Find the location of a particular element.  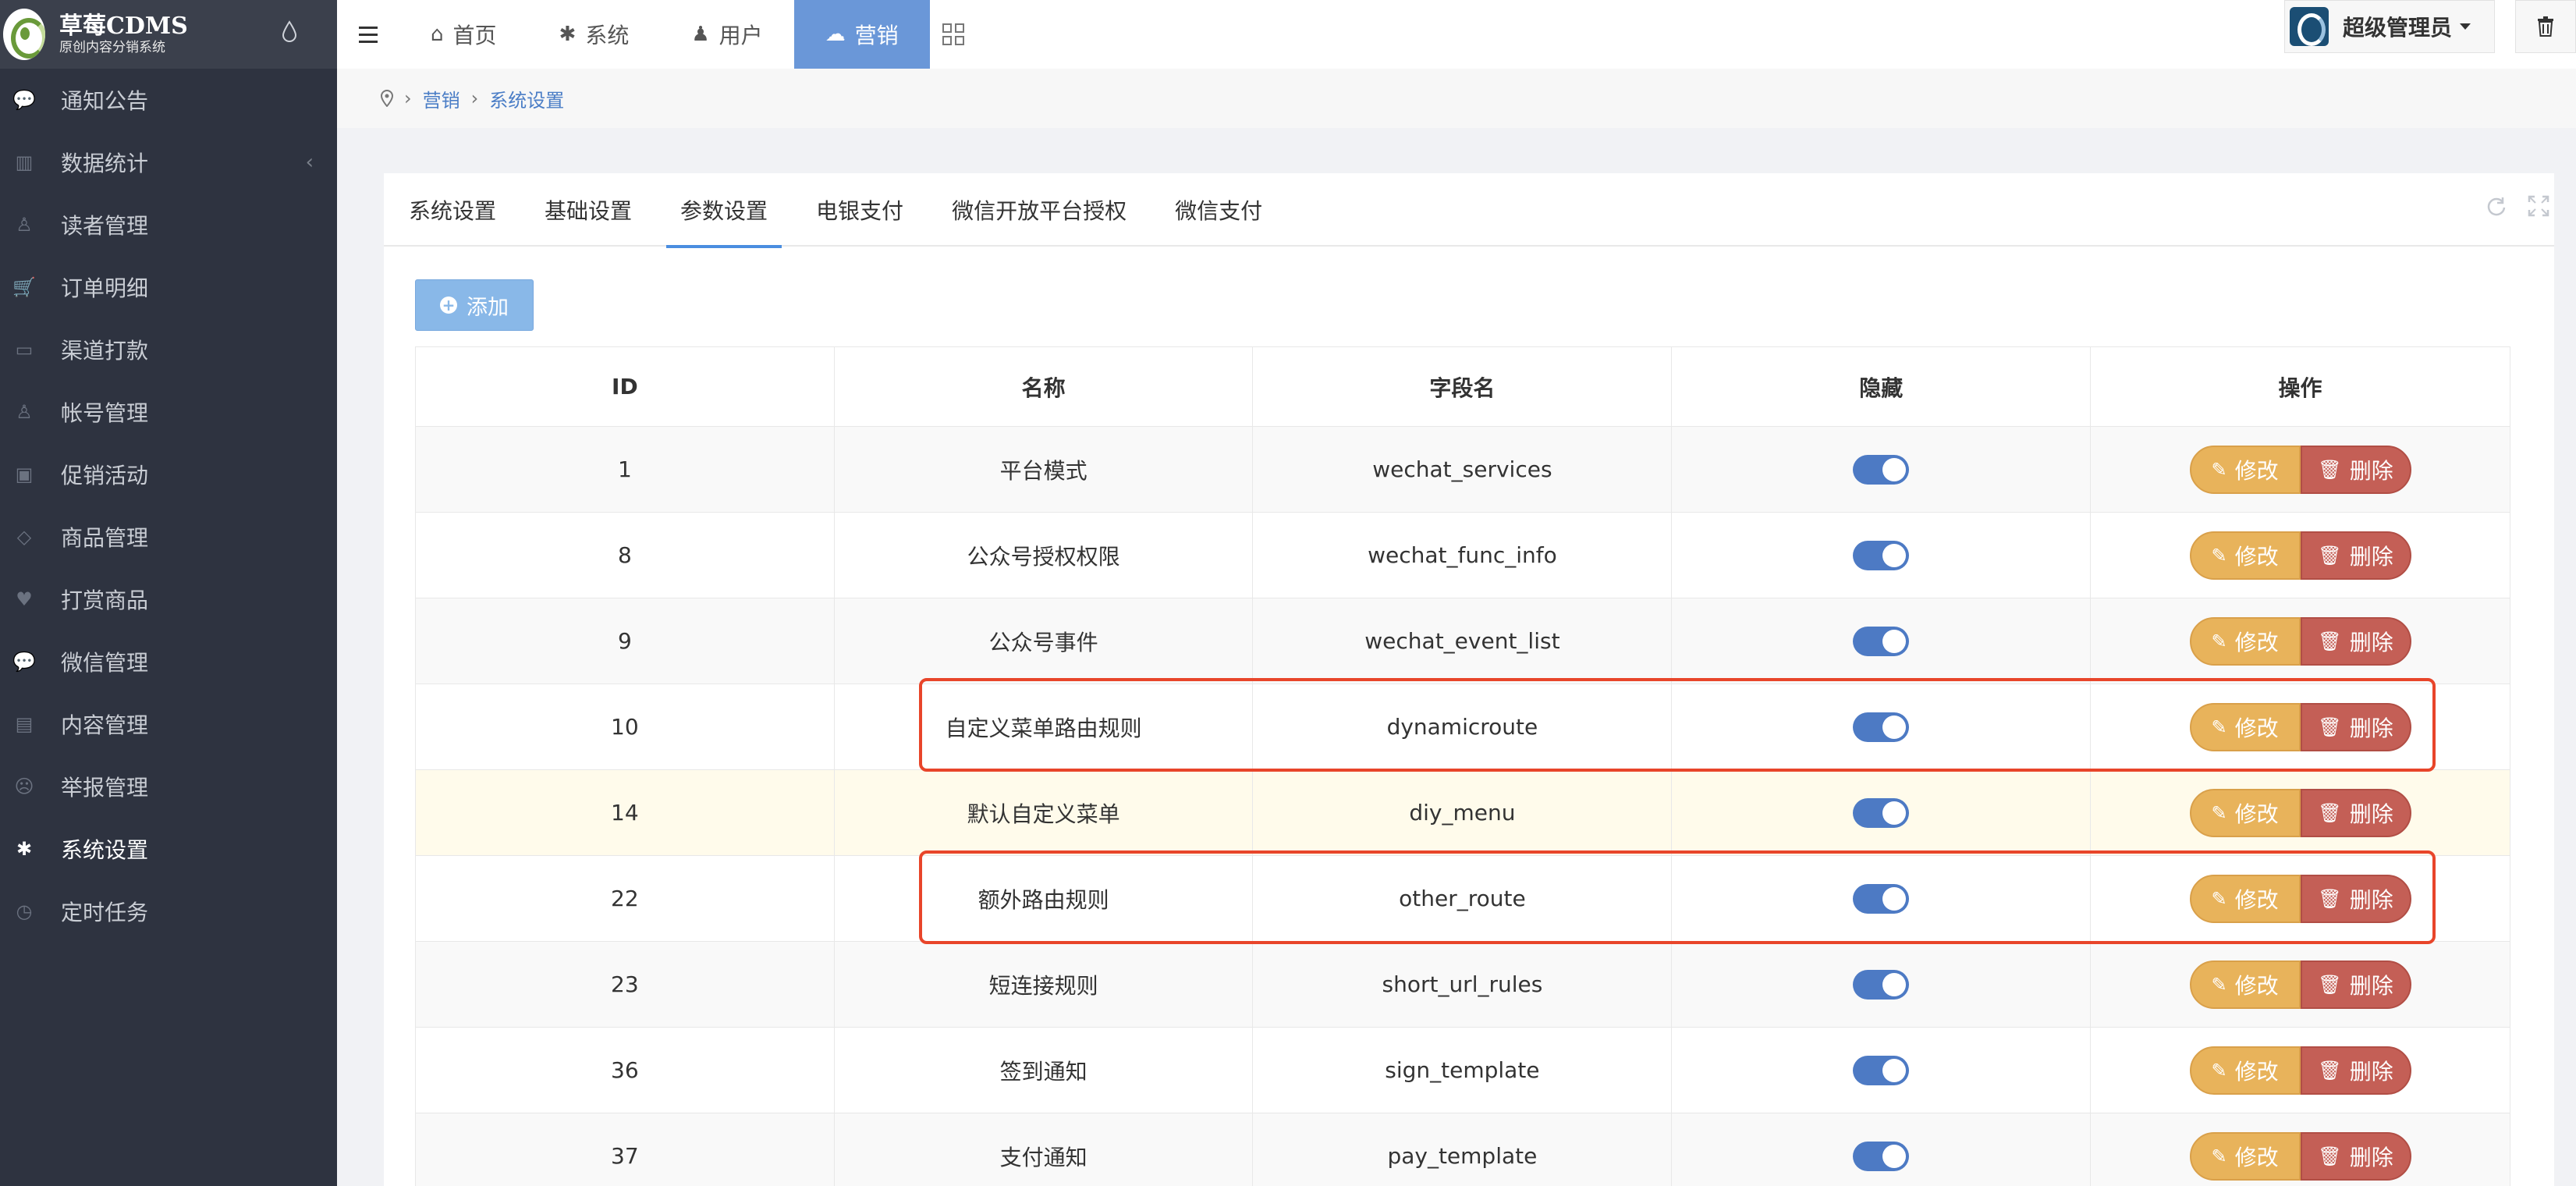

clock-icon: ◷ is located at coordinates (24, 911).